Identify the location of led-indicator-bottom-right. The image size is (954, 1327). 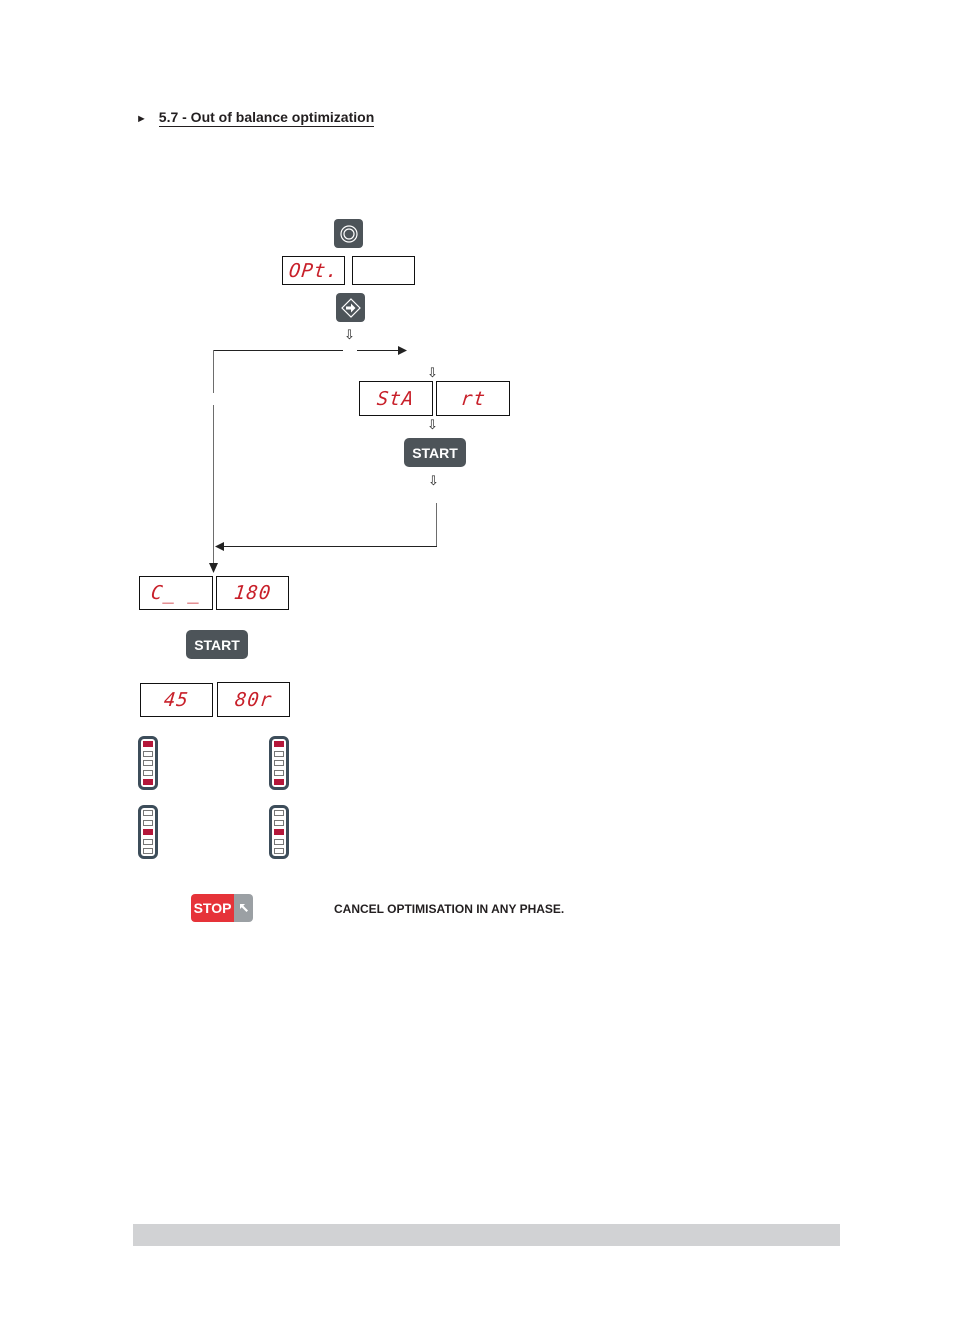
(279, 832).